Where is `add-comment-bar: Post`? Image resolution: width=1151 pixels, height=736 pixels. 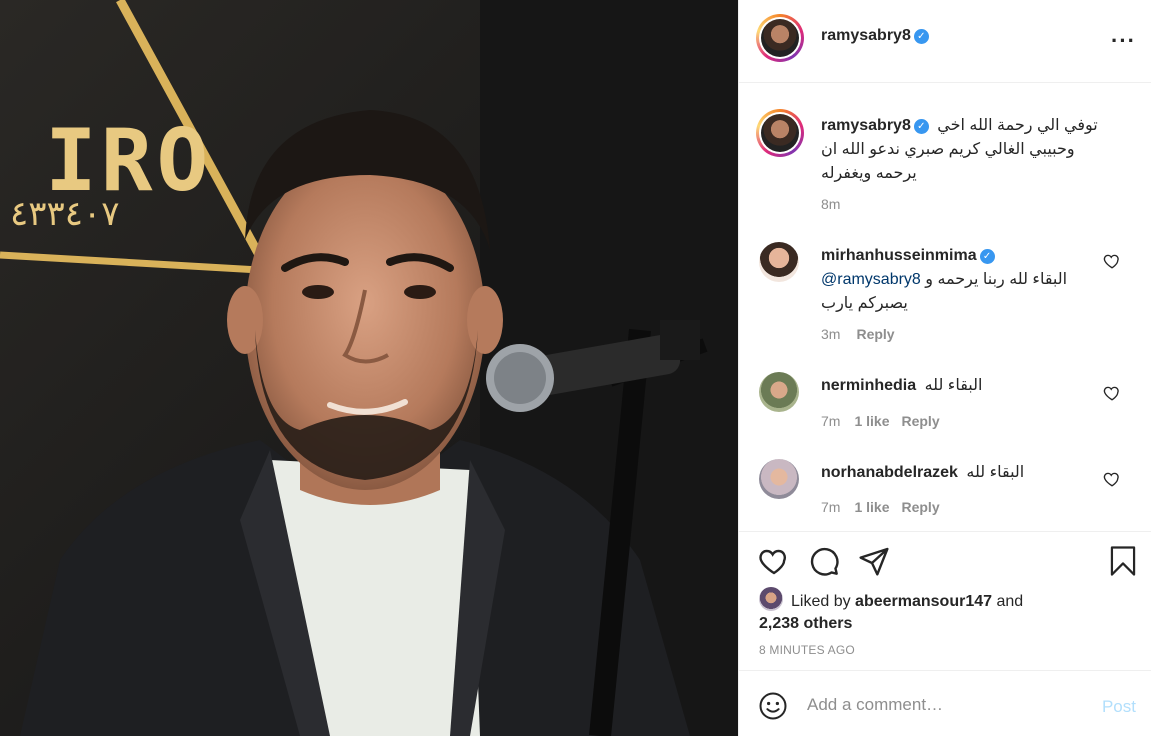
add-comment-bar: Post is located at coordinates (945, 703).